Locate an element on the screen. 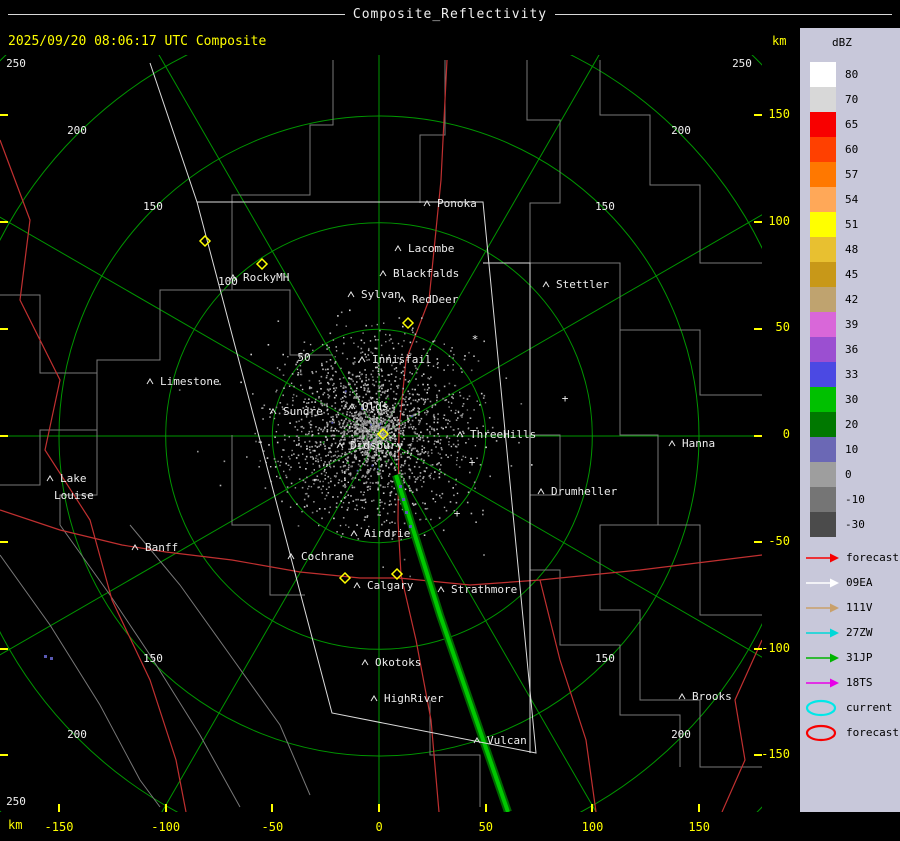 The height and width of the screenshot is (841, 900). right-axis-tick-label: 50 is located at coordinates (782, 327).